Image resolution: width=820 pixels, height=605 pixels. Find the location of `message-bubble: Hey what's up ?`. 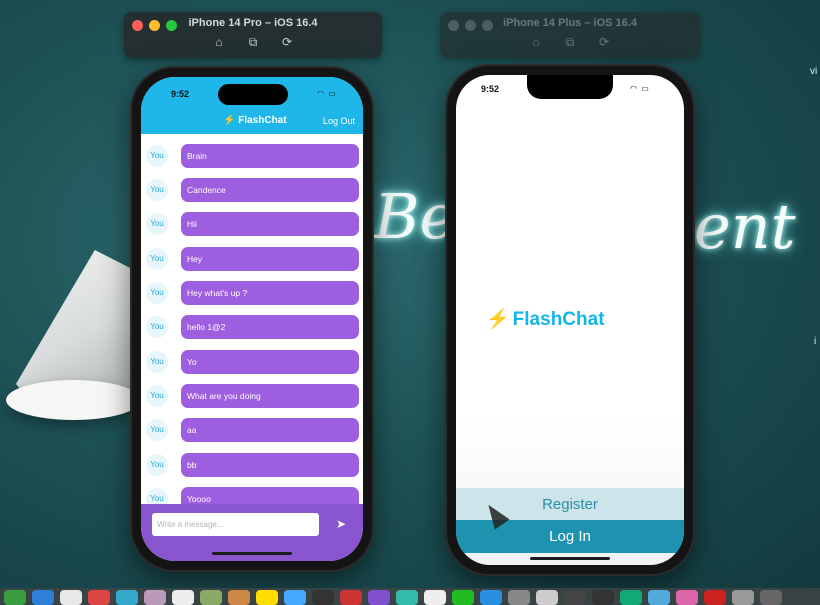

message-bubble: Hey what's up ? is located at coordinates (270, 293).